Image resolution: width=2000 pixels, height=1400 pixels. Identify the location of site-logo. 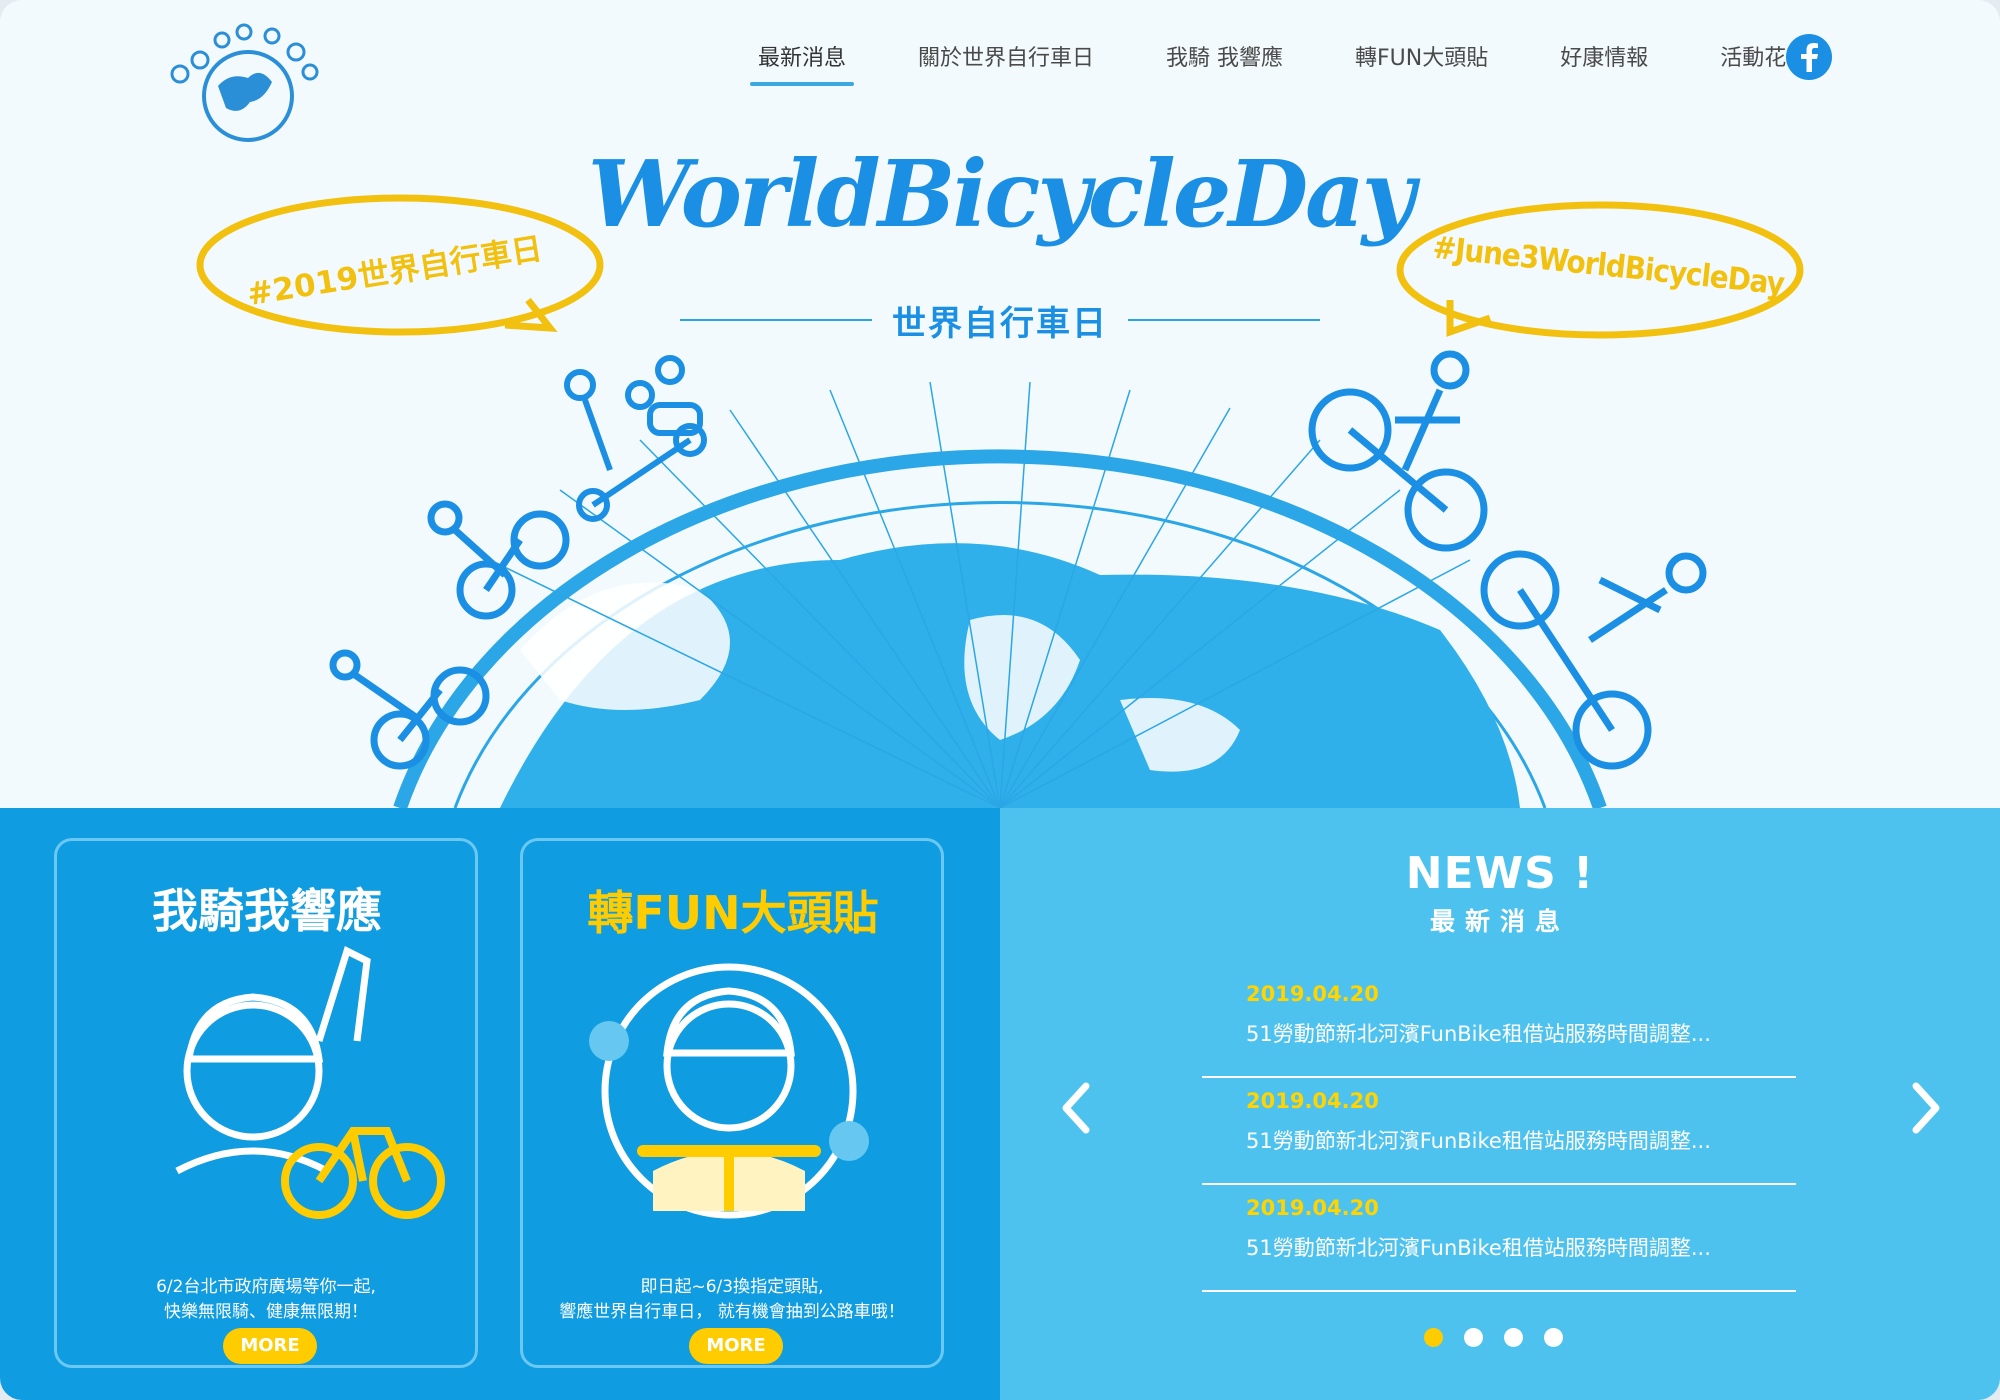
(240, 80).